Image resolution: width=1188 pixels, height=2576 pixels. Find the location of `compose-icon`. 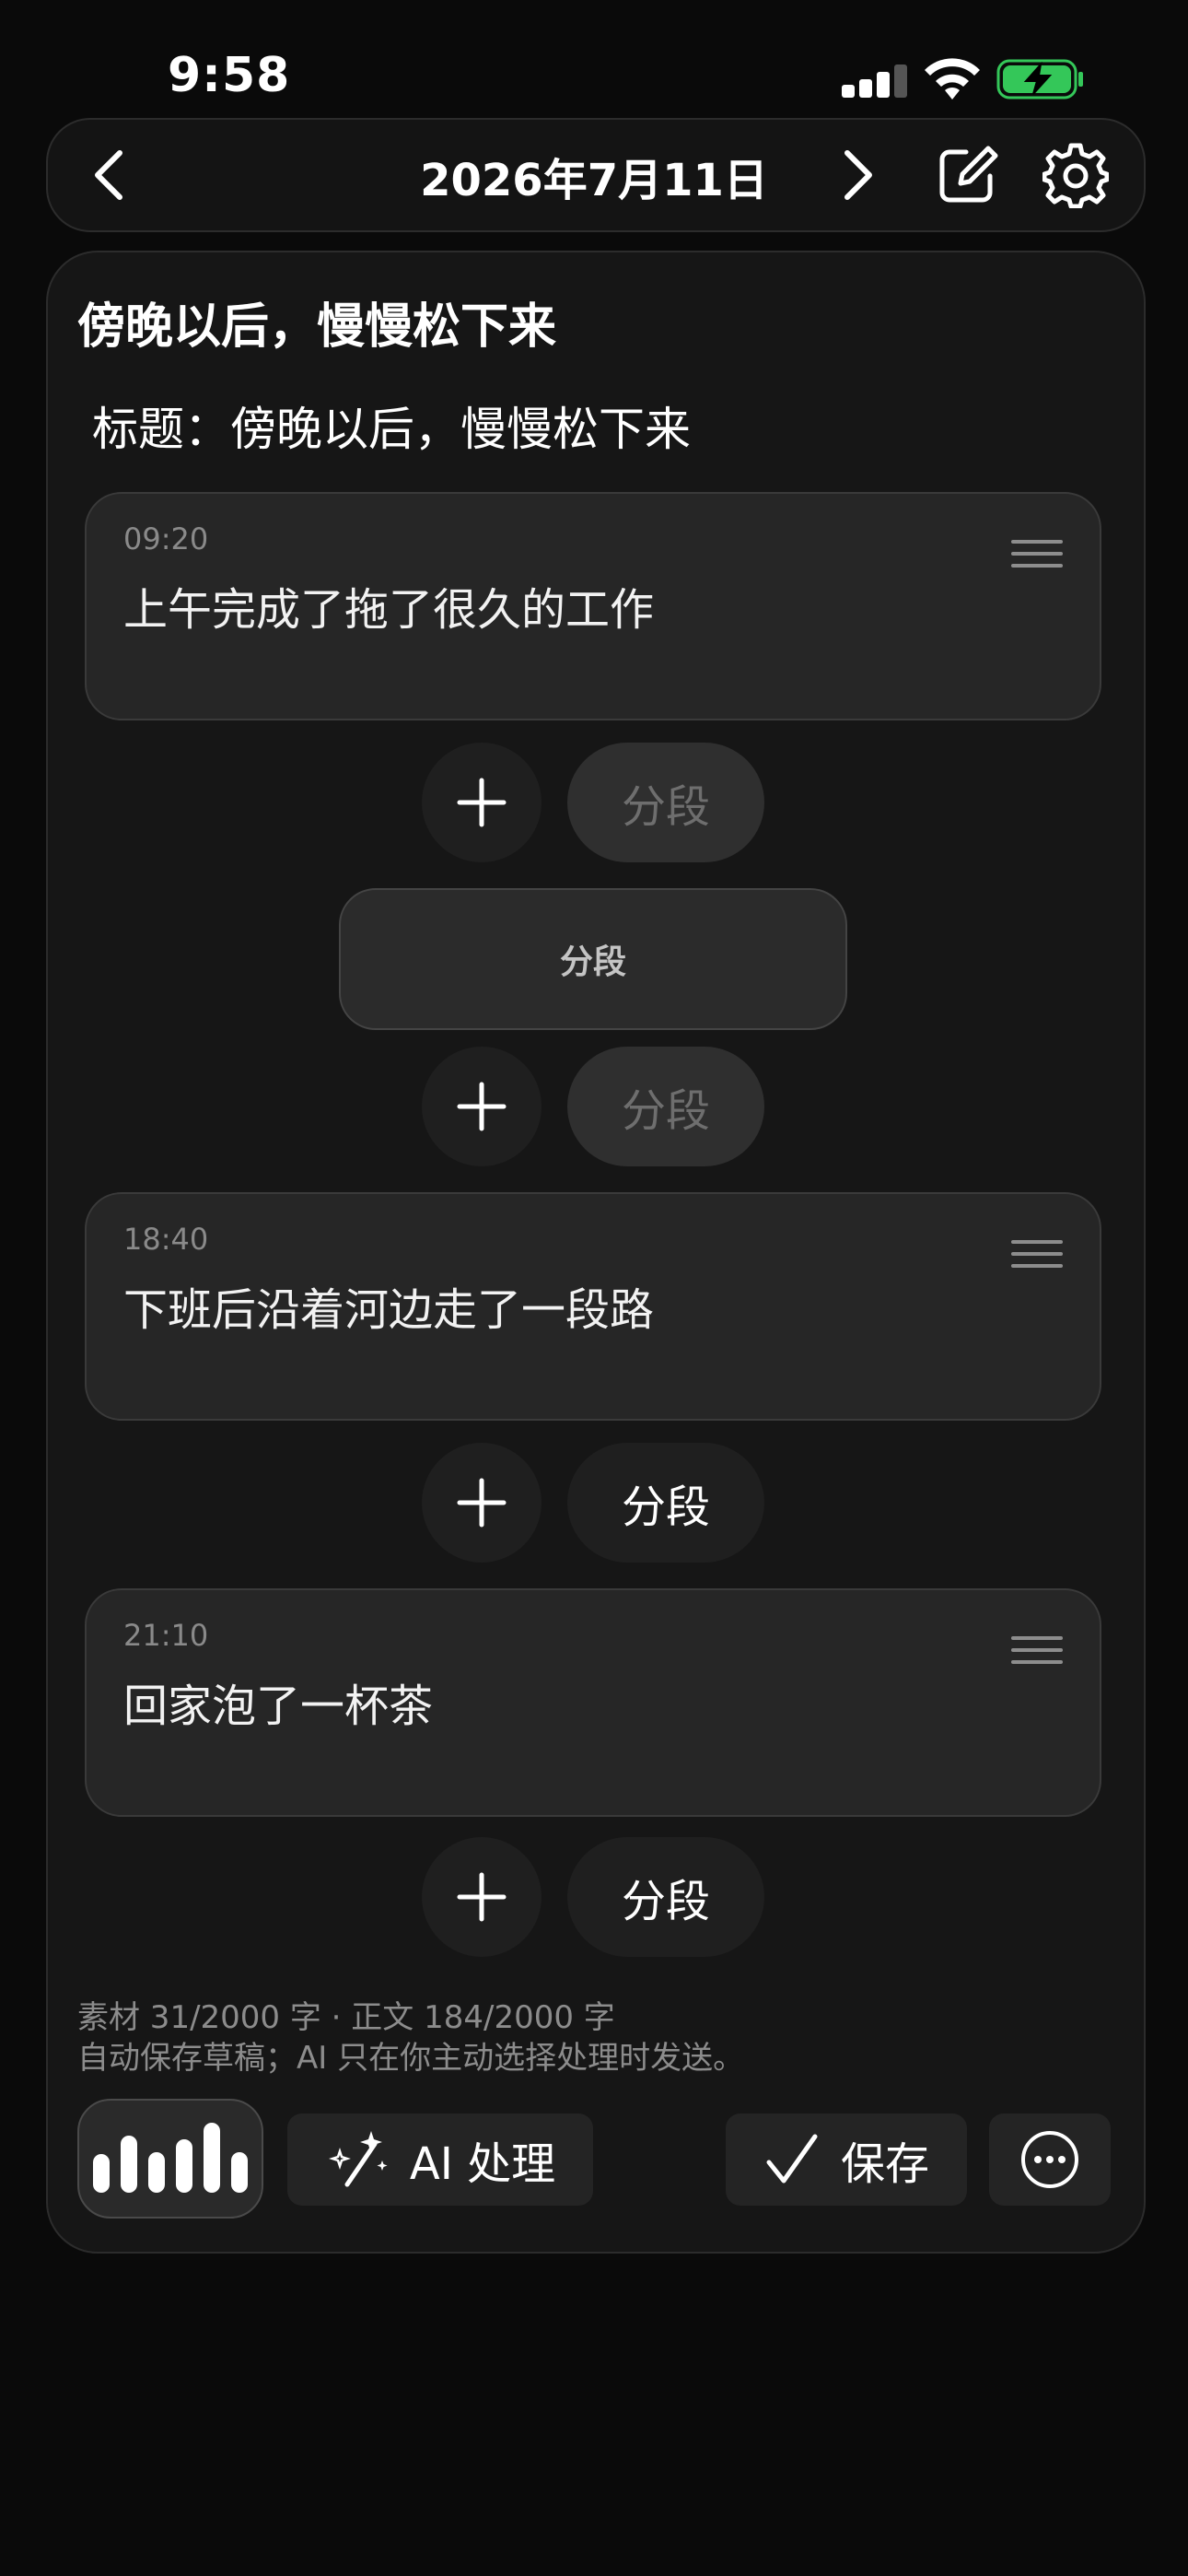

compose-icon is located at coordinates (968, 174).